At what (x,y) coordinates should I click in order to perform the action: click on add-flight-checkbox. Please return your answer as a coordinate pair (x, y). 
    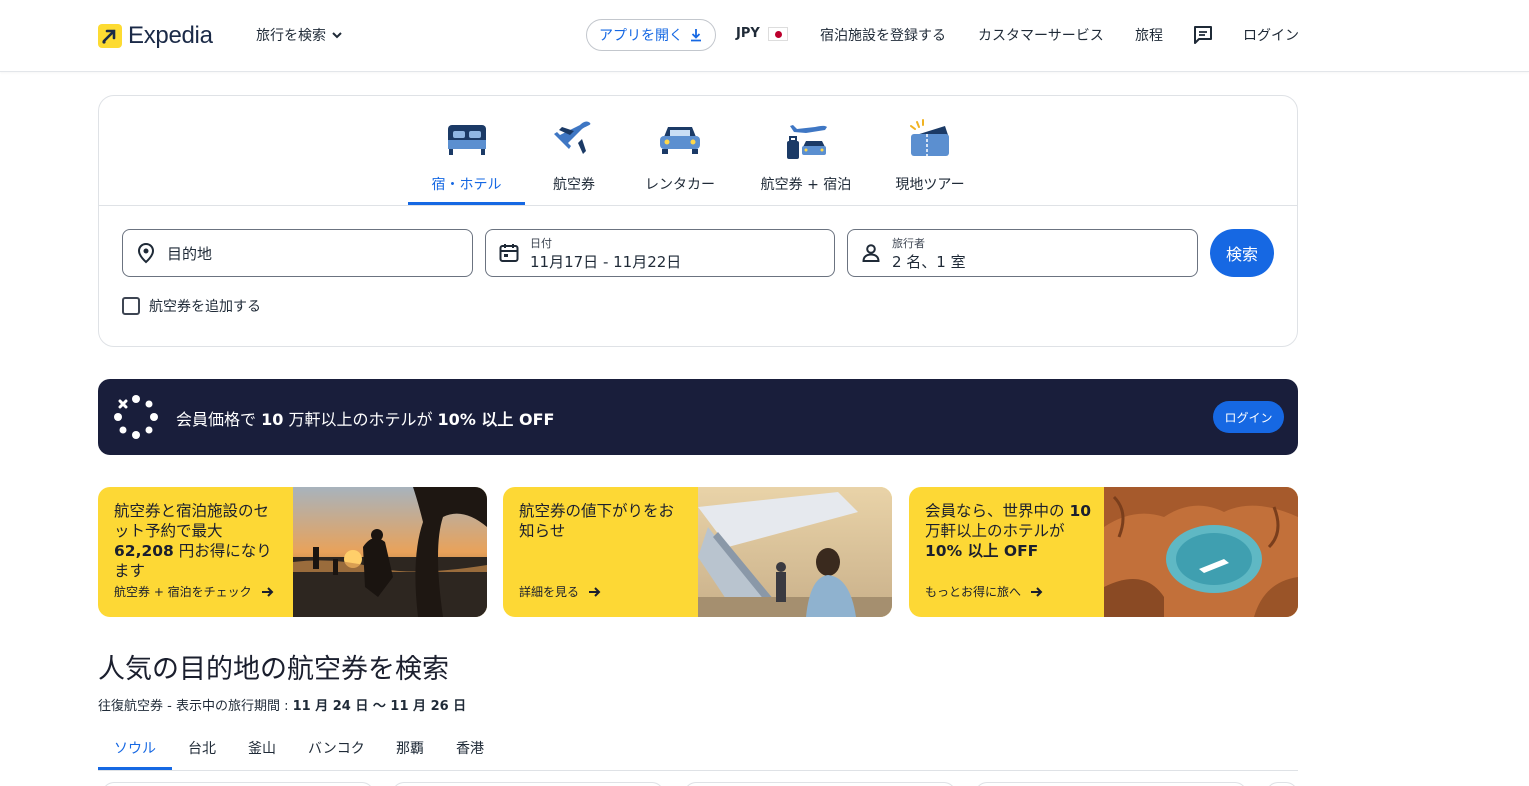
    Looking at the image, I should click on (131, 306).